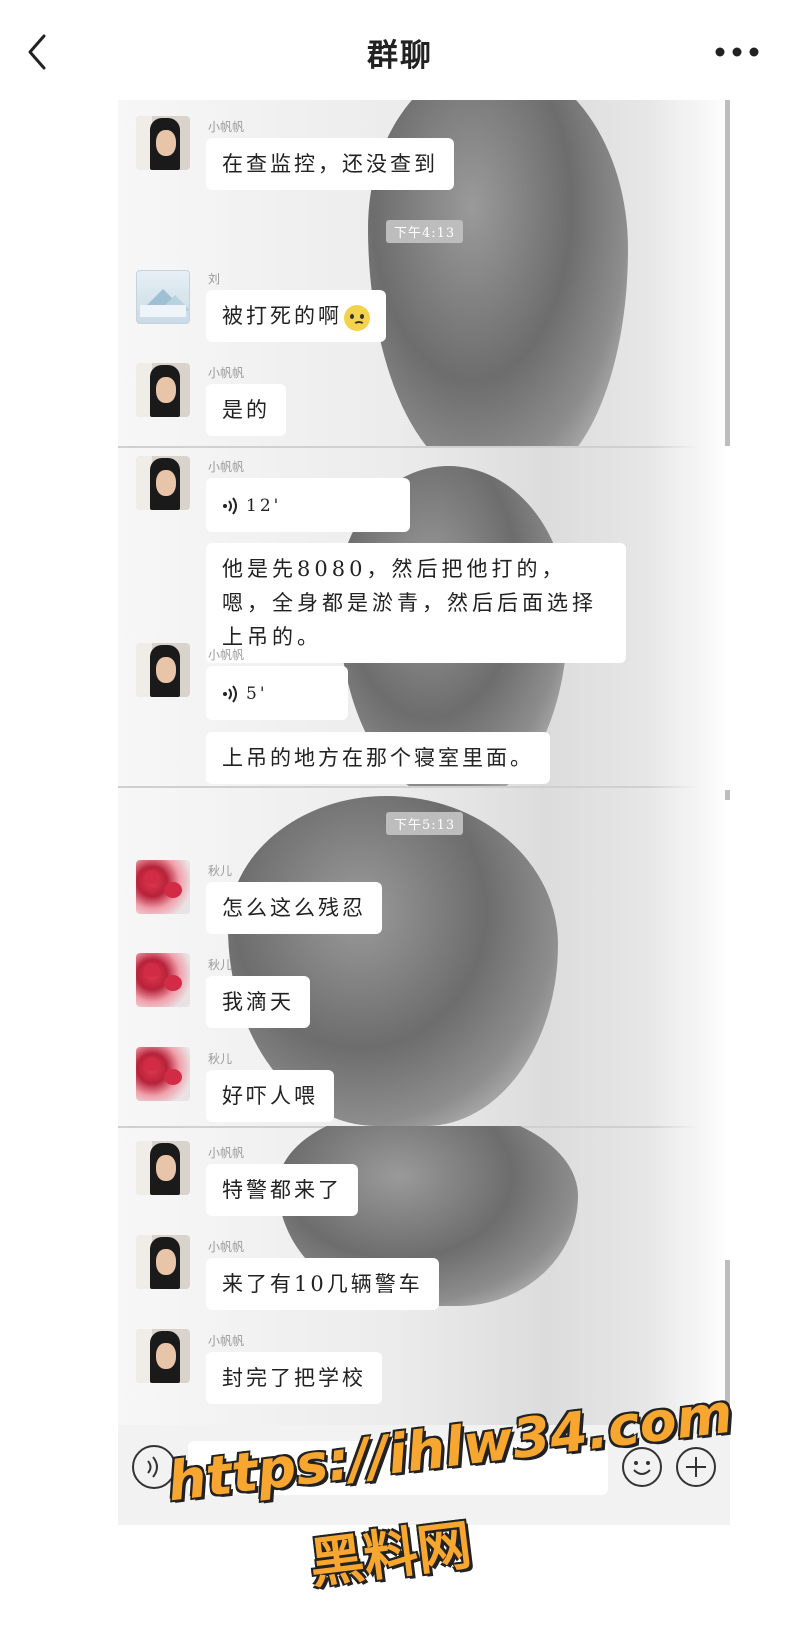 Image resolution: width=800 pixels, height=1648 pixels. What do you see at coordinates (257, 694) in the screenshot?
I see `voice-duration: 5'` at bounding box center [257, 694].